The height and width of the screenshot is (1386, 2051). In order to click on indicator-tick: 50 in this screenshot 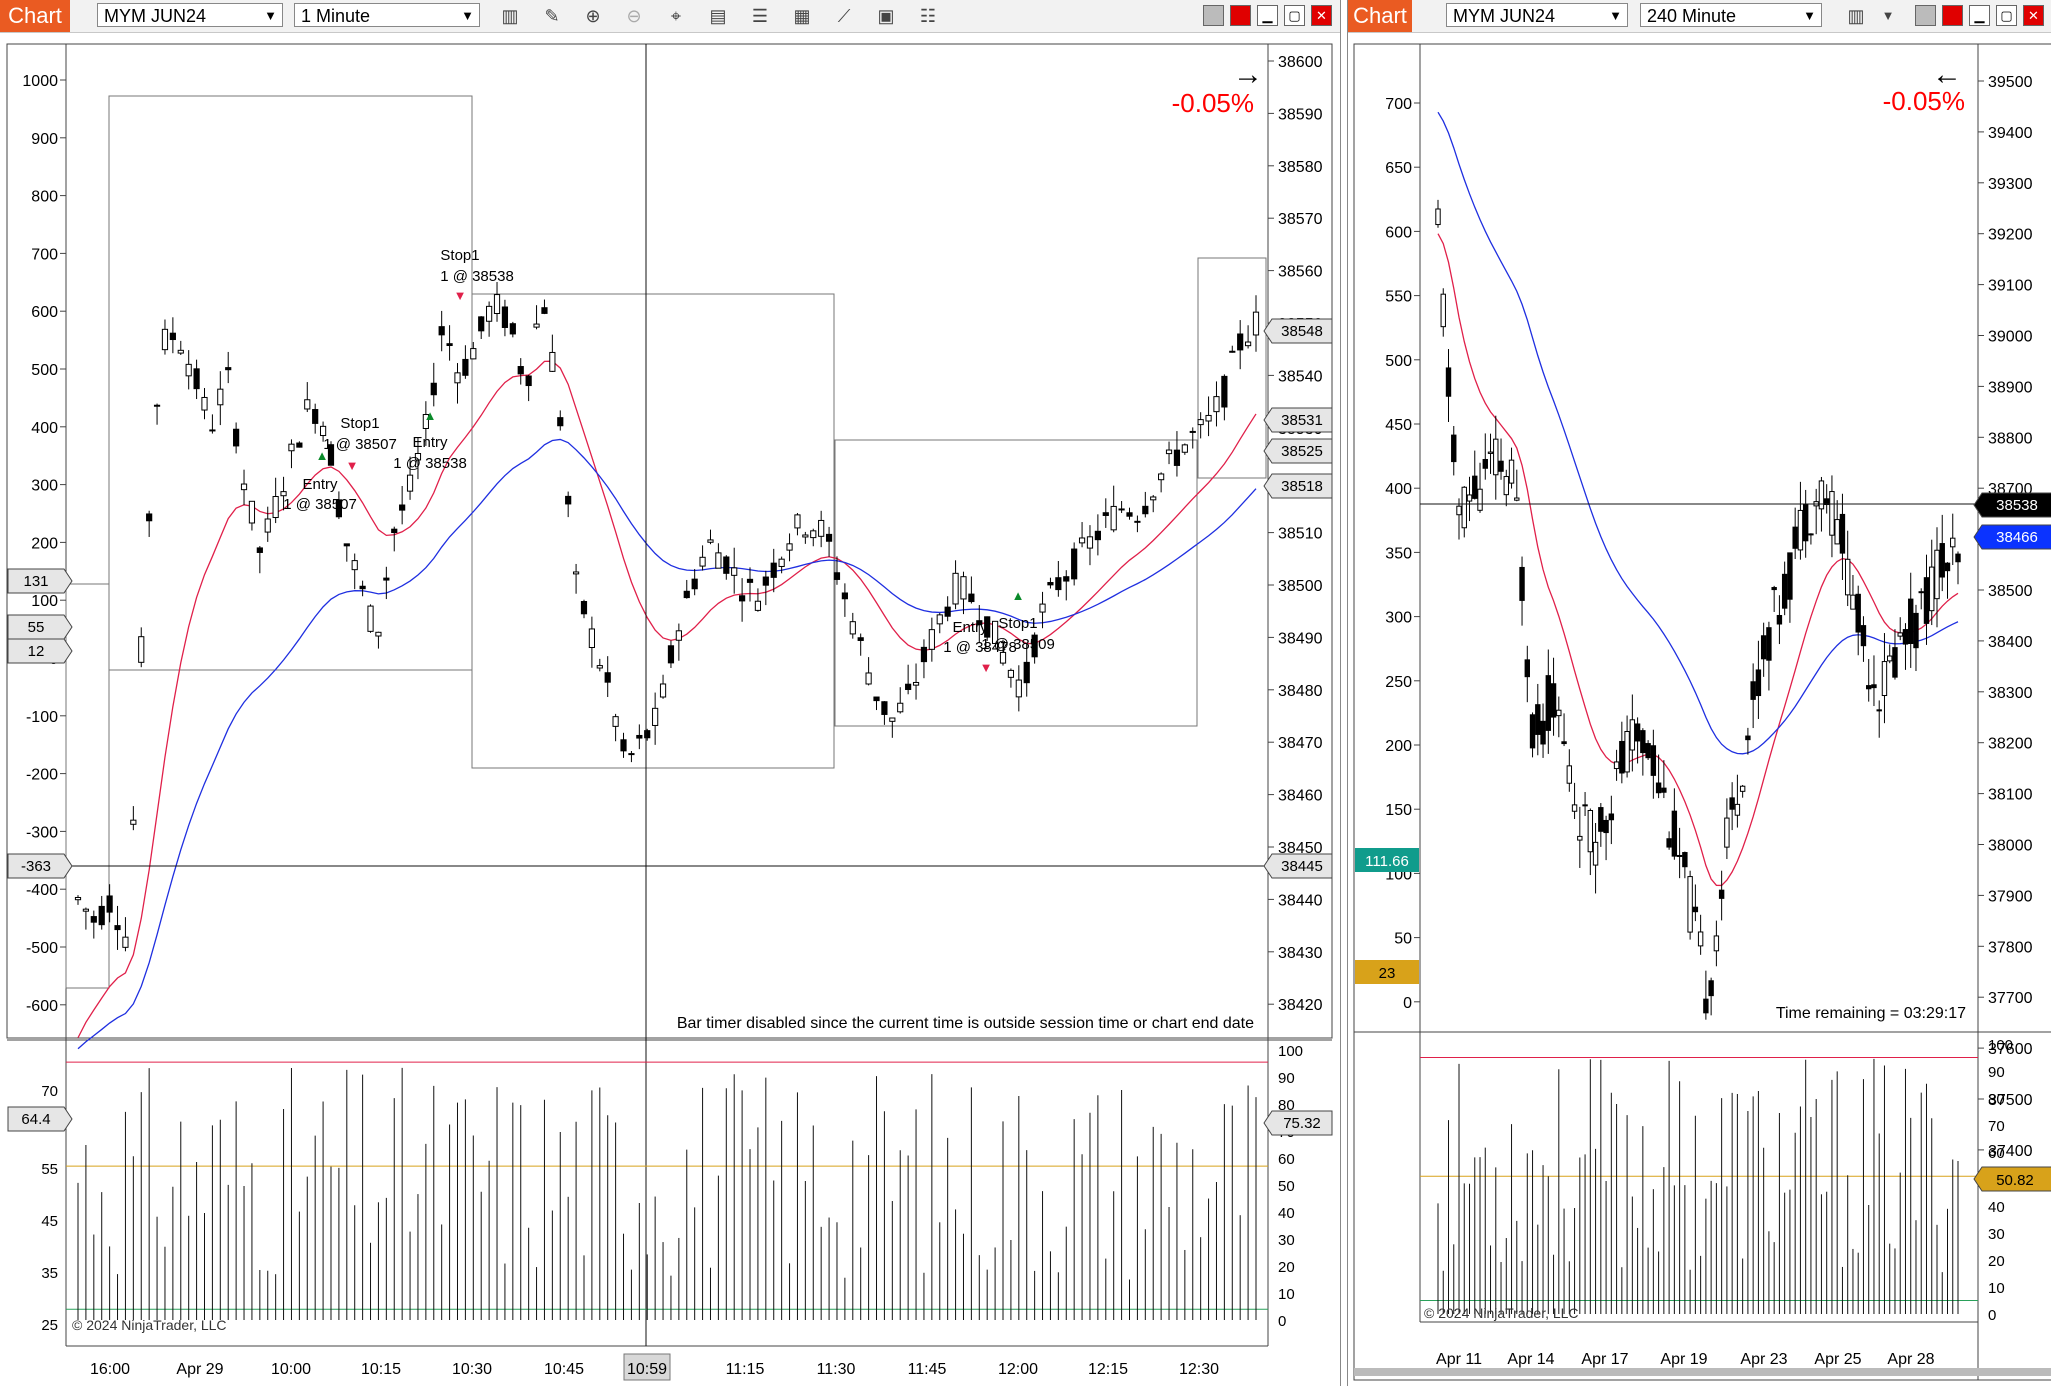, I will do `click(1286, 1186)`.